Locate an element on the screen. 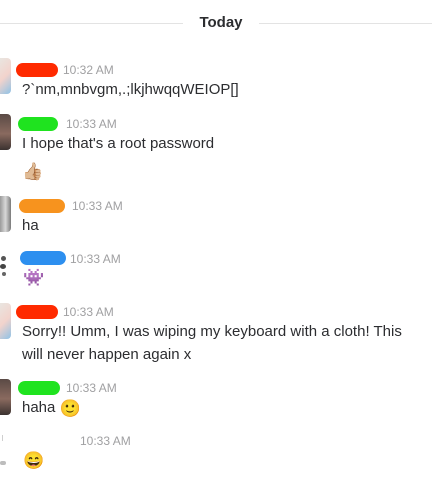  grinning-face-icon: 😄 is located at coordinates (34, 460).